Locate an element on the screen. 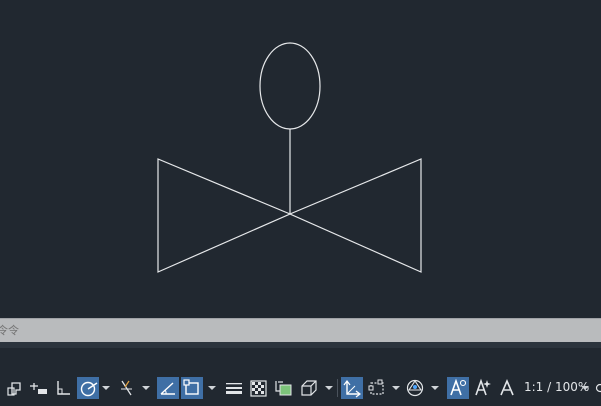 Image resolution: width=601 pixels, height=406 pixels. valve-actuator-ellipse is located at coordinates (290, 86).